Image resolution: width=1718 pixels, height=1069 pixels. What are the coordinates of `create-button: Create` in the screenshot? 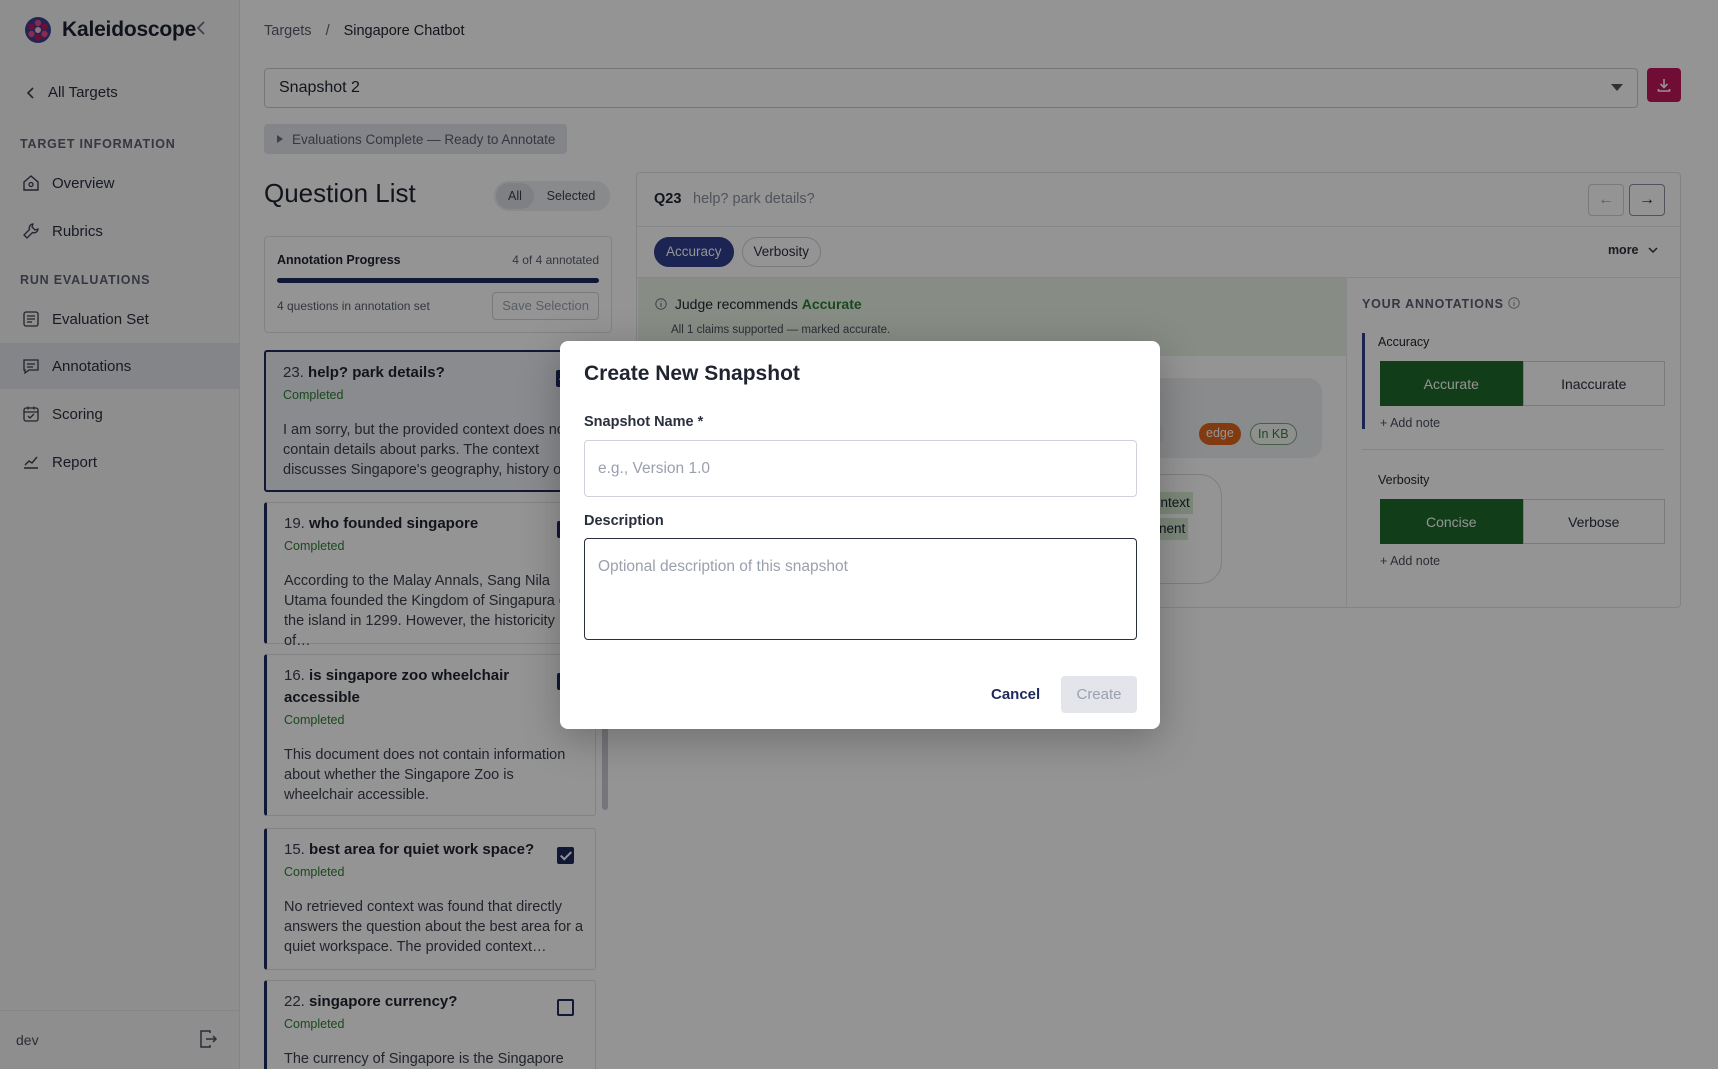 It's located at (1099, 694).